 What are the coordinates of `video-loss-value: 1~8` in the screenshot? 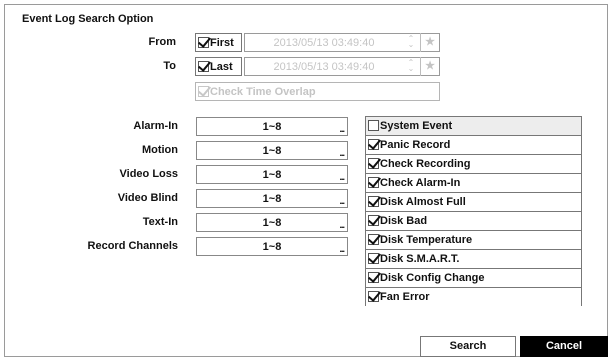 It's located at (272, 175).